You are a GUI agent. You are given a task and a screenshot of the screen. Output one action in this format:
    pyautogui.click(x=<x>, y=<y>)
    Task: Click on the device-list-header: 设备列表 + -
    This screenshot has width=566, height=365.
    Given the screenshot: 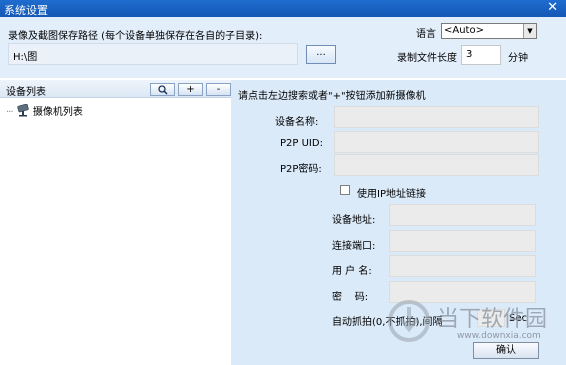 What is the action you would take?
    pyautogui.click(x=115, y=89)
    